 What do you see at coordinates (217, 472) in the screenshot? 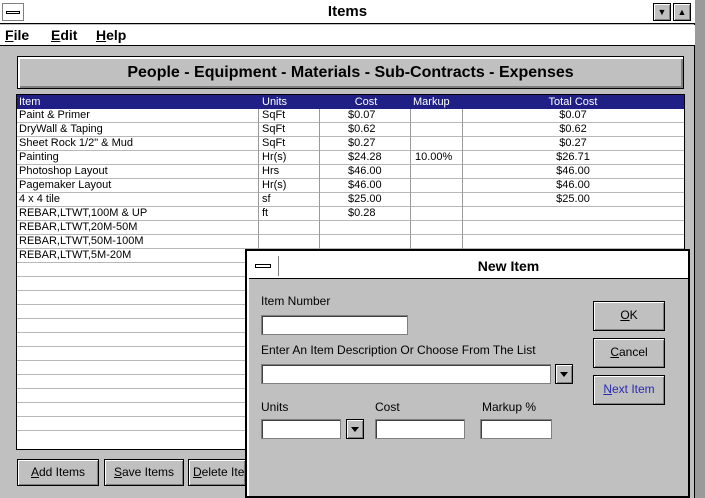
I see `delete-items-button: Delete Ite` at bounding box center [217, 472].